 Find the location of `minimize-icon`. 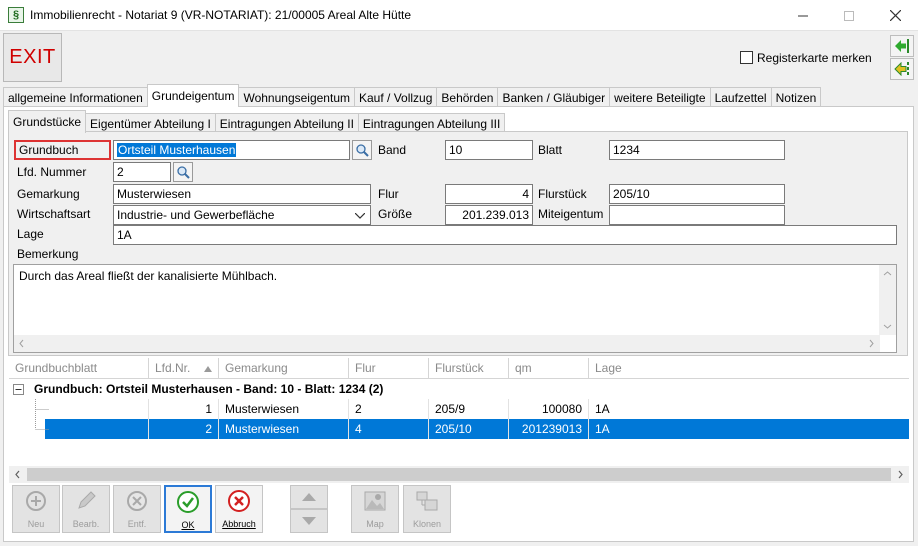

minimize-icon is located at coordinates (803, 15).